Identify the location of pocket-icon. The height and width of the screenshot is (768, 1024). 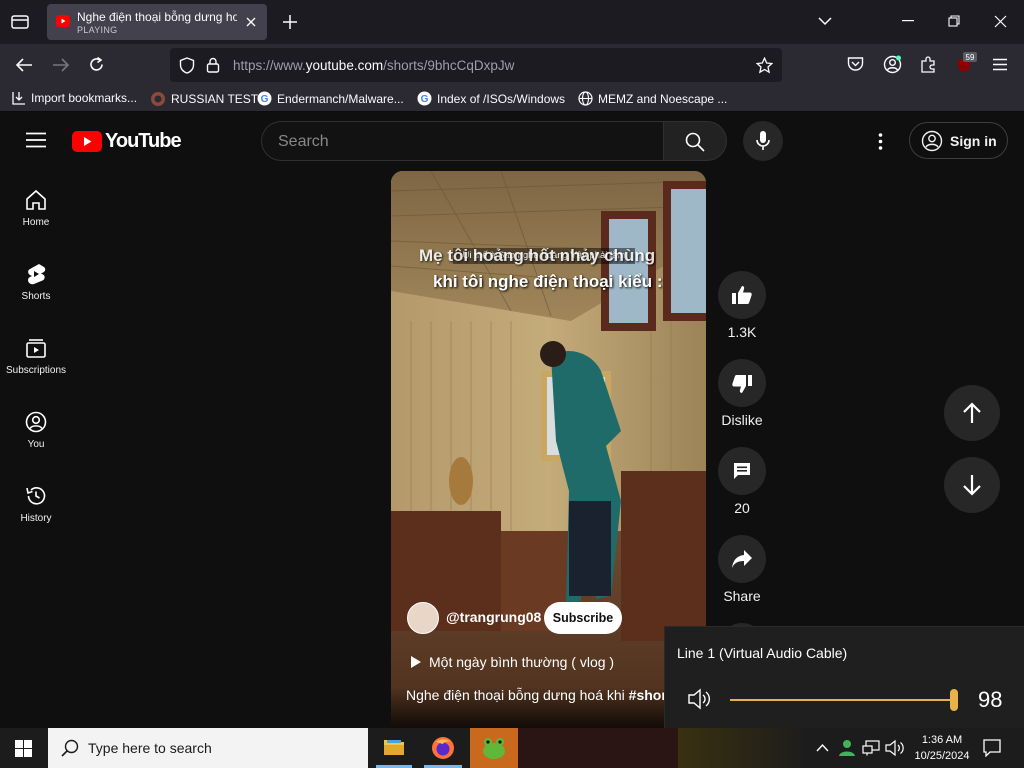
(855, 64).